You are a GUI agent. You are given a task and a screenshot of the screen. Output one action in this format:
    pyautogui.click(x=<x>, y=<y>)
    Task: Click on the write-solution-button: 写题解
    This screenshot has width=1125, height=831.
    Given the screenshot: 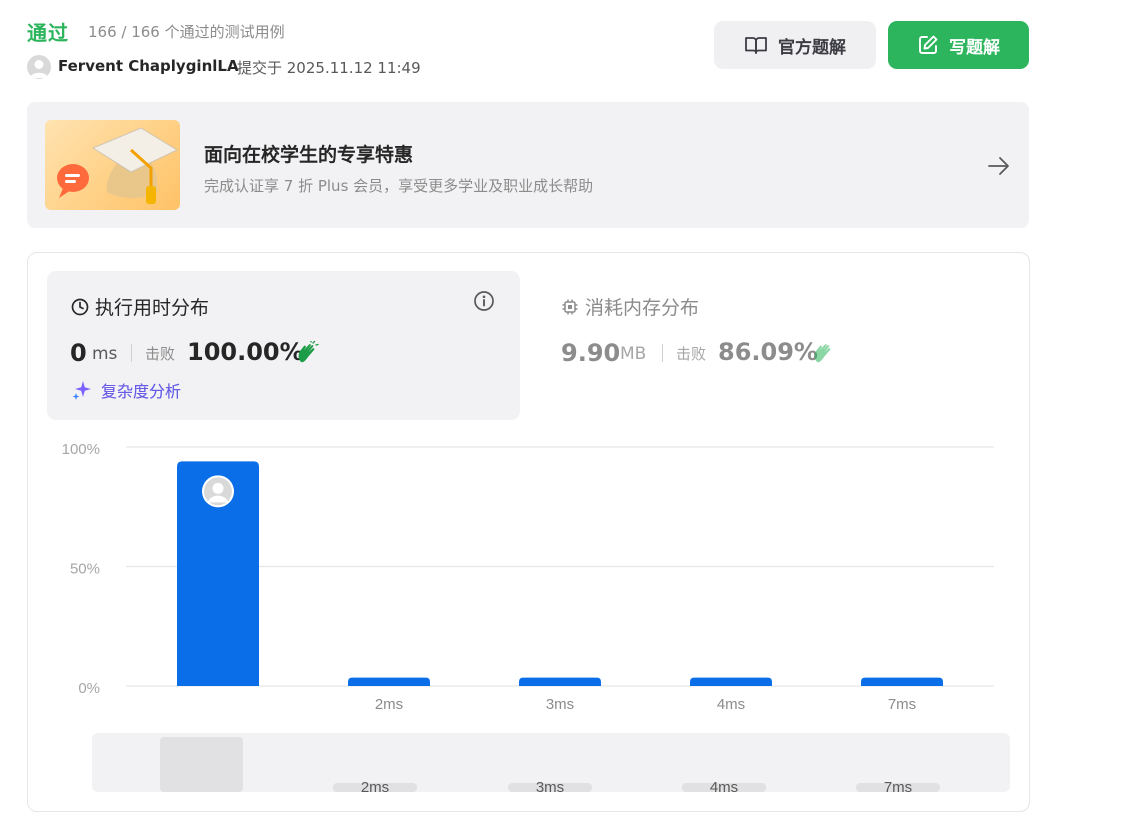 What is the action you would take?
    pyautogui.click(x=958, y=45)
    